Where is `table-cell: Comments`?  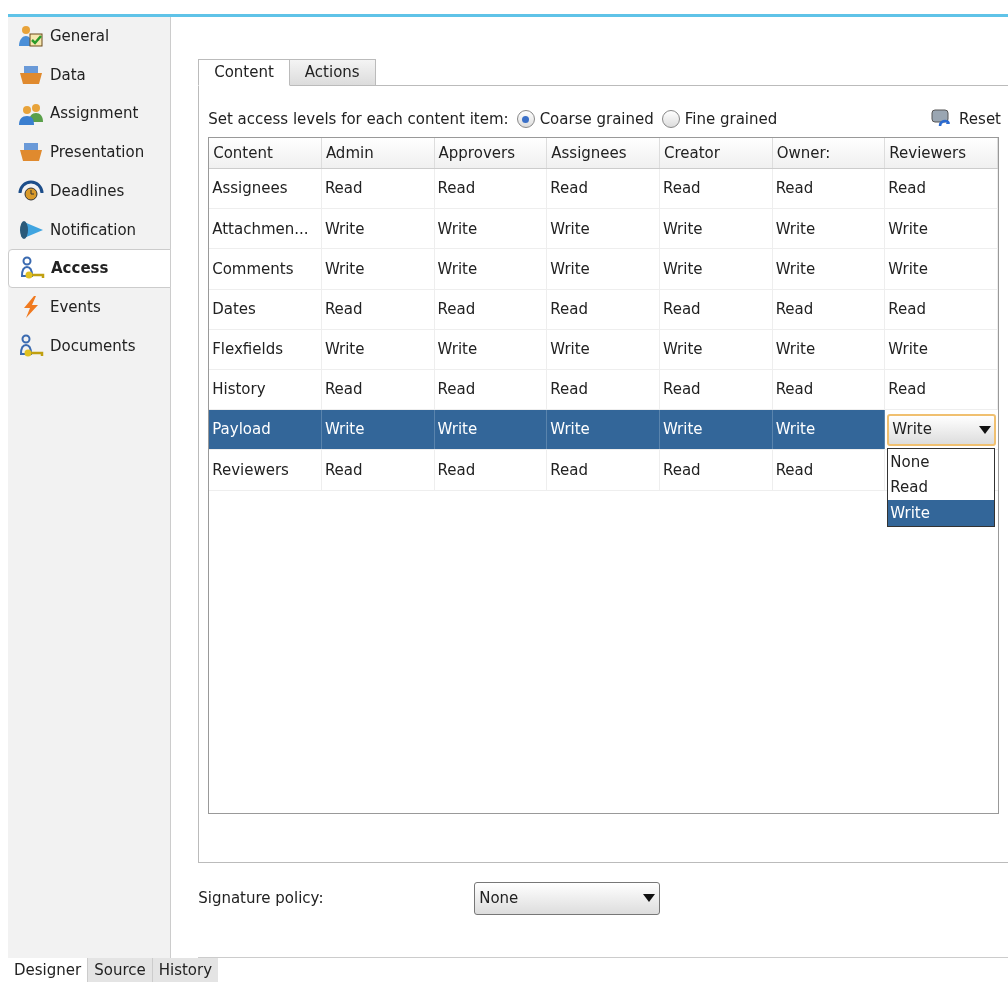 table-cell: Comments is located at coordinates (265, 269).